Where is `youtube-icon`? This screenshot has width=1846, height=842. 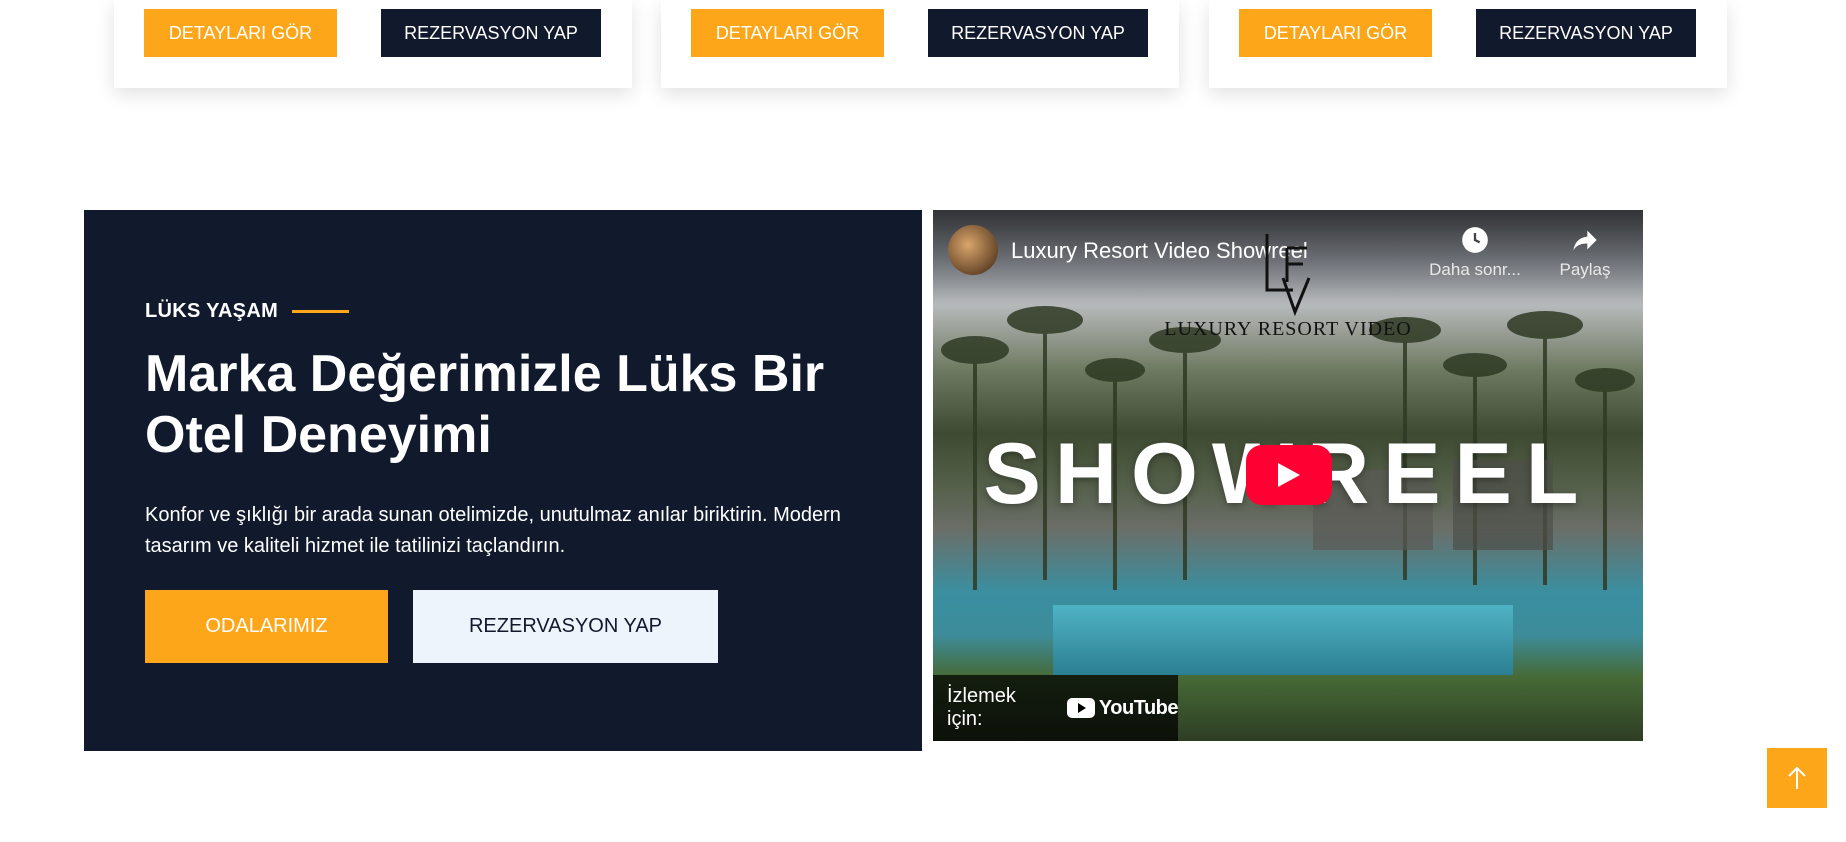 youtube-icon is located at coordinates (1080, 708).